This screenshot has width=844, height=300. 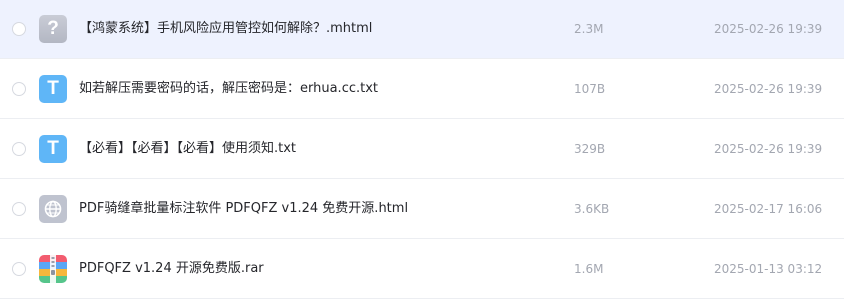 What do you see at coordinates (589, 29) in the screenshot?
I see `file-size: 2.3M` at bounding box center [589, 29].